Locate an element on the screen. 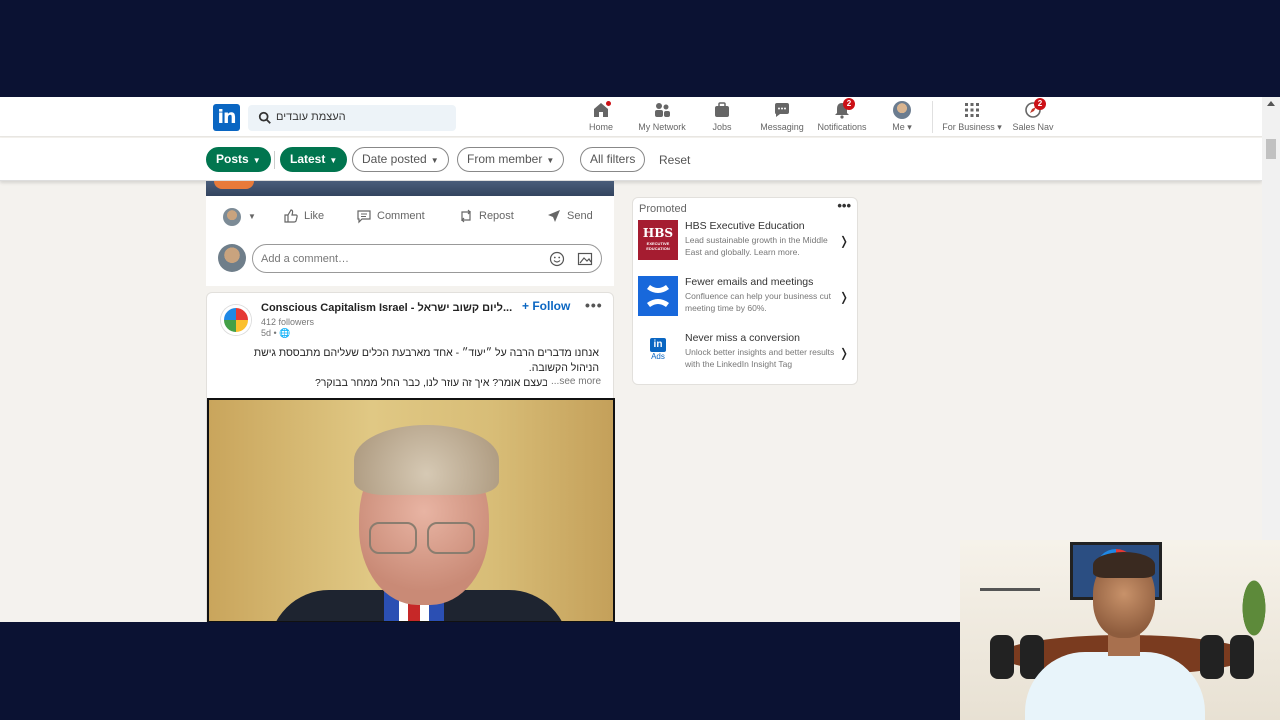  repost-button: Repost is located at coordinates (486, 216).